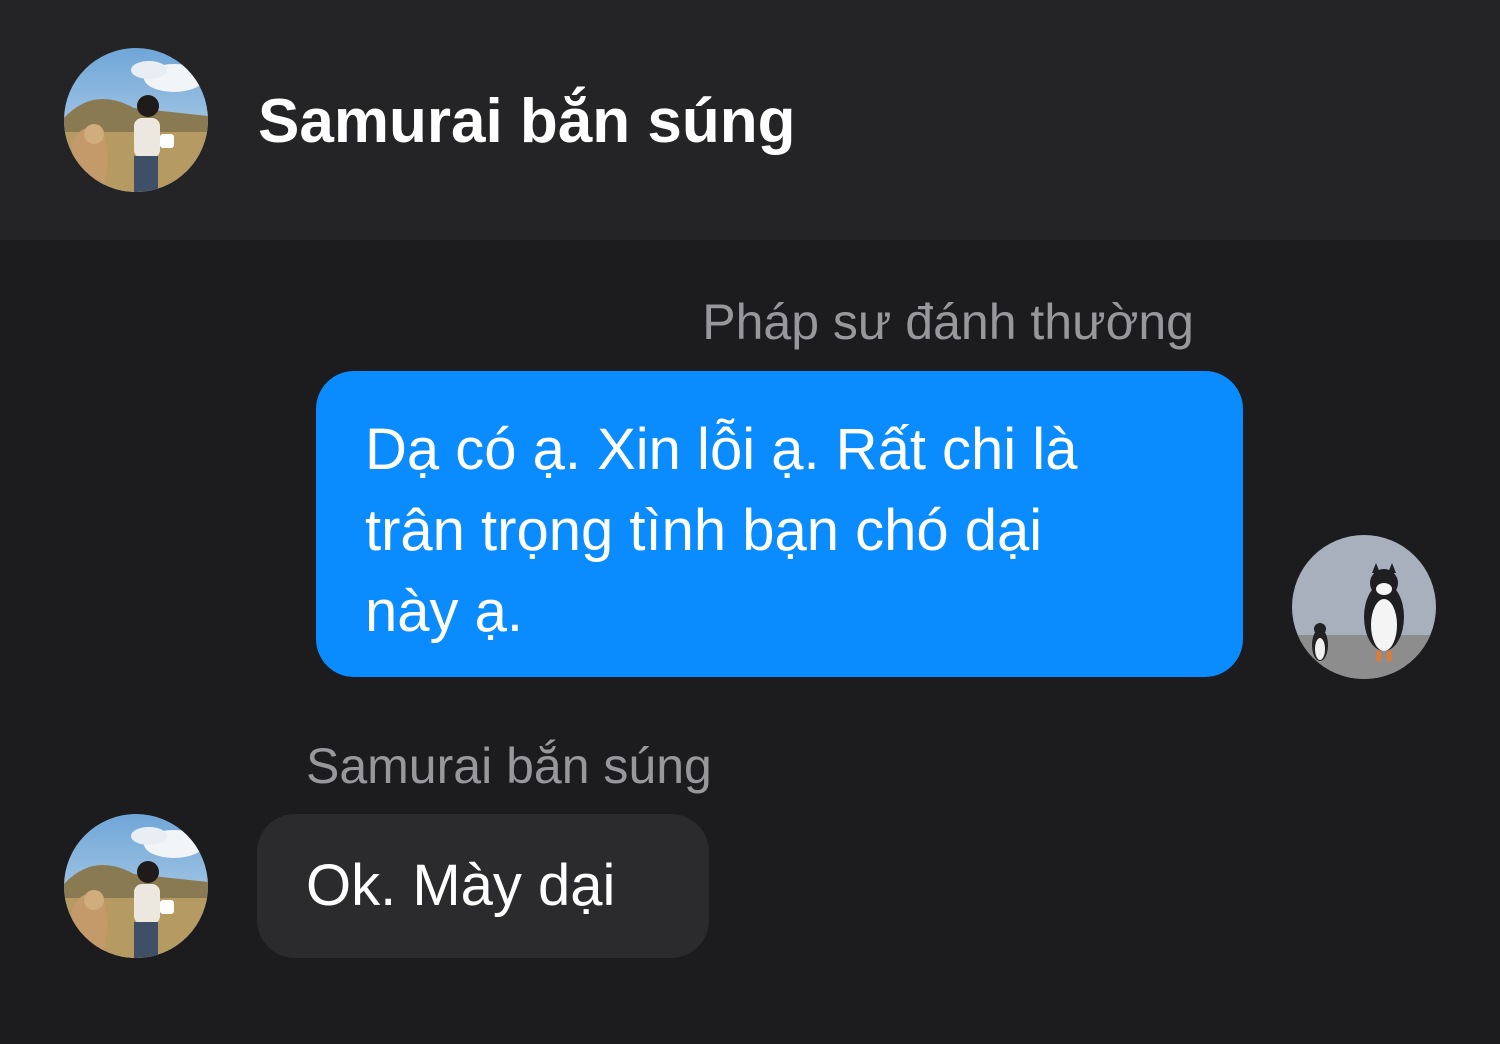 The width and height of the screenshot is (1500, 1044). Describe the element at coordinates (136, 120) in the screenshot. I see `contact-avatar-icon` at that location.